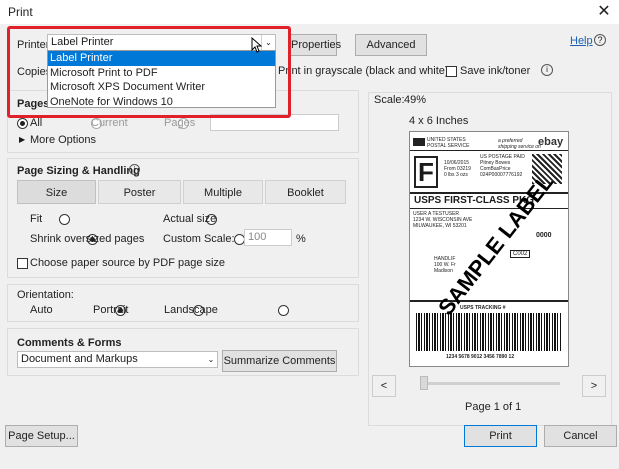 Image resolution: width=619 pixels, height=469 pixels. Describe the element at coordinates (426, 172) in the screenshot. I see `service-class-letter: F` at that location.